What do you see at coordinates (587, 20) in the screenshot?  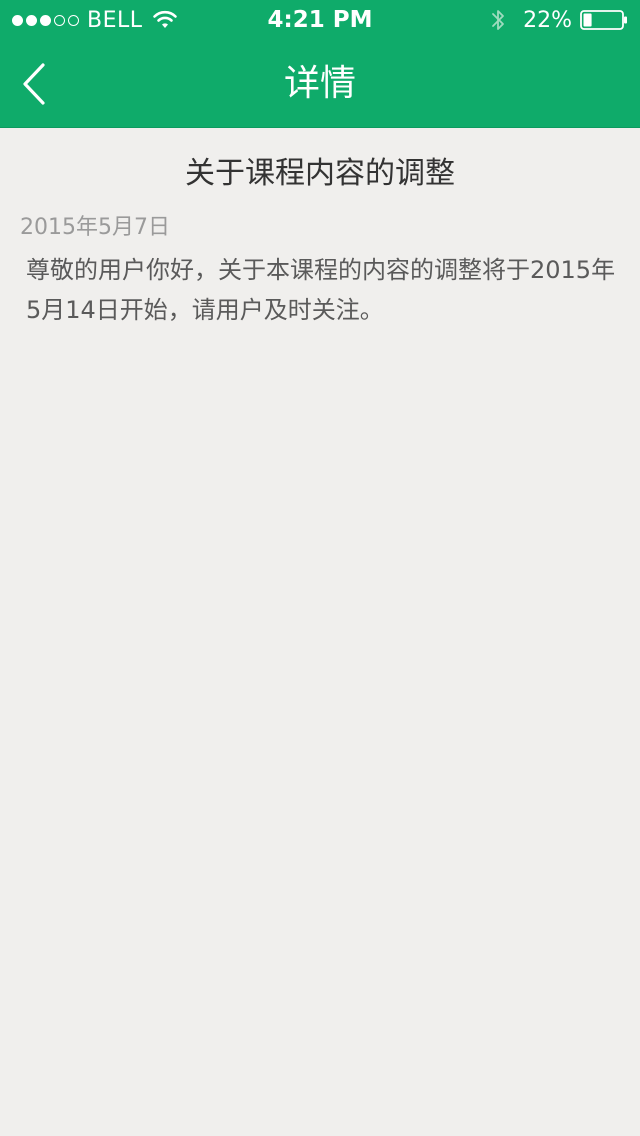 I see `battery-fill` at bounding box center [587, 20].